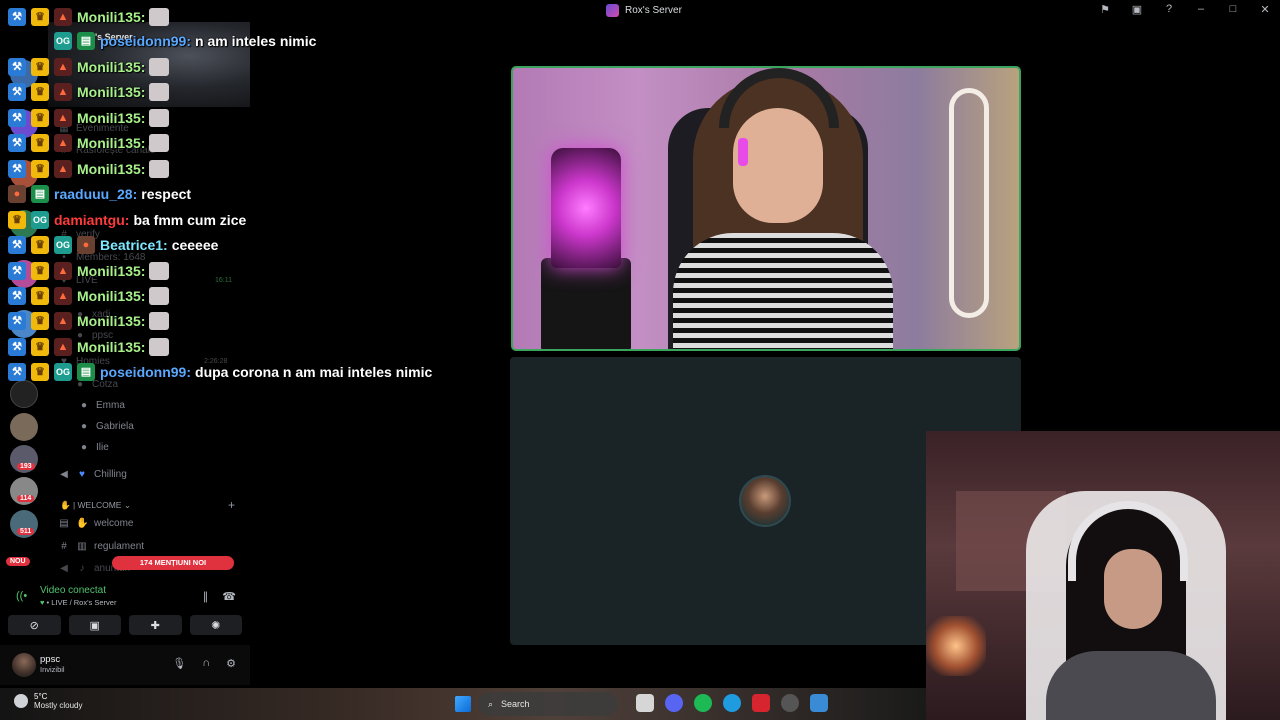 The width and height of the screenshot is (1280, 720). I want to click on gift-badge-icon: ▤, so click(86, 372).